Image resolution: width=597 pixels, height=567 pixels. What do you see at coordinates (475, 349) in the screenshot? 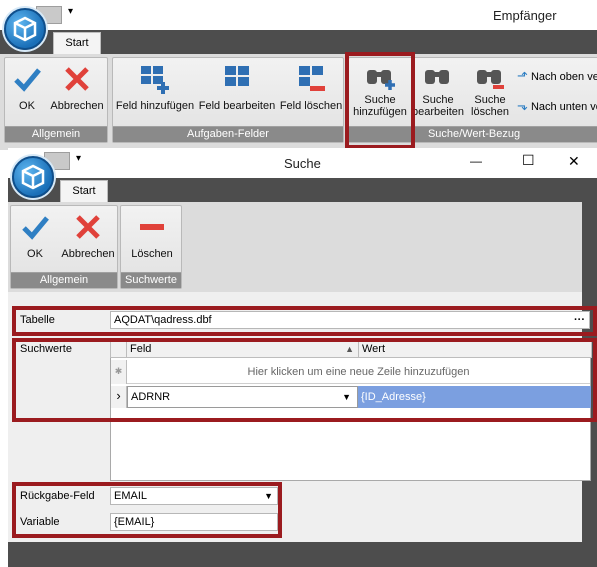
I see `grid-col-wert: Wert` at bounding box center [475, 349].